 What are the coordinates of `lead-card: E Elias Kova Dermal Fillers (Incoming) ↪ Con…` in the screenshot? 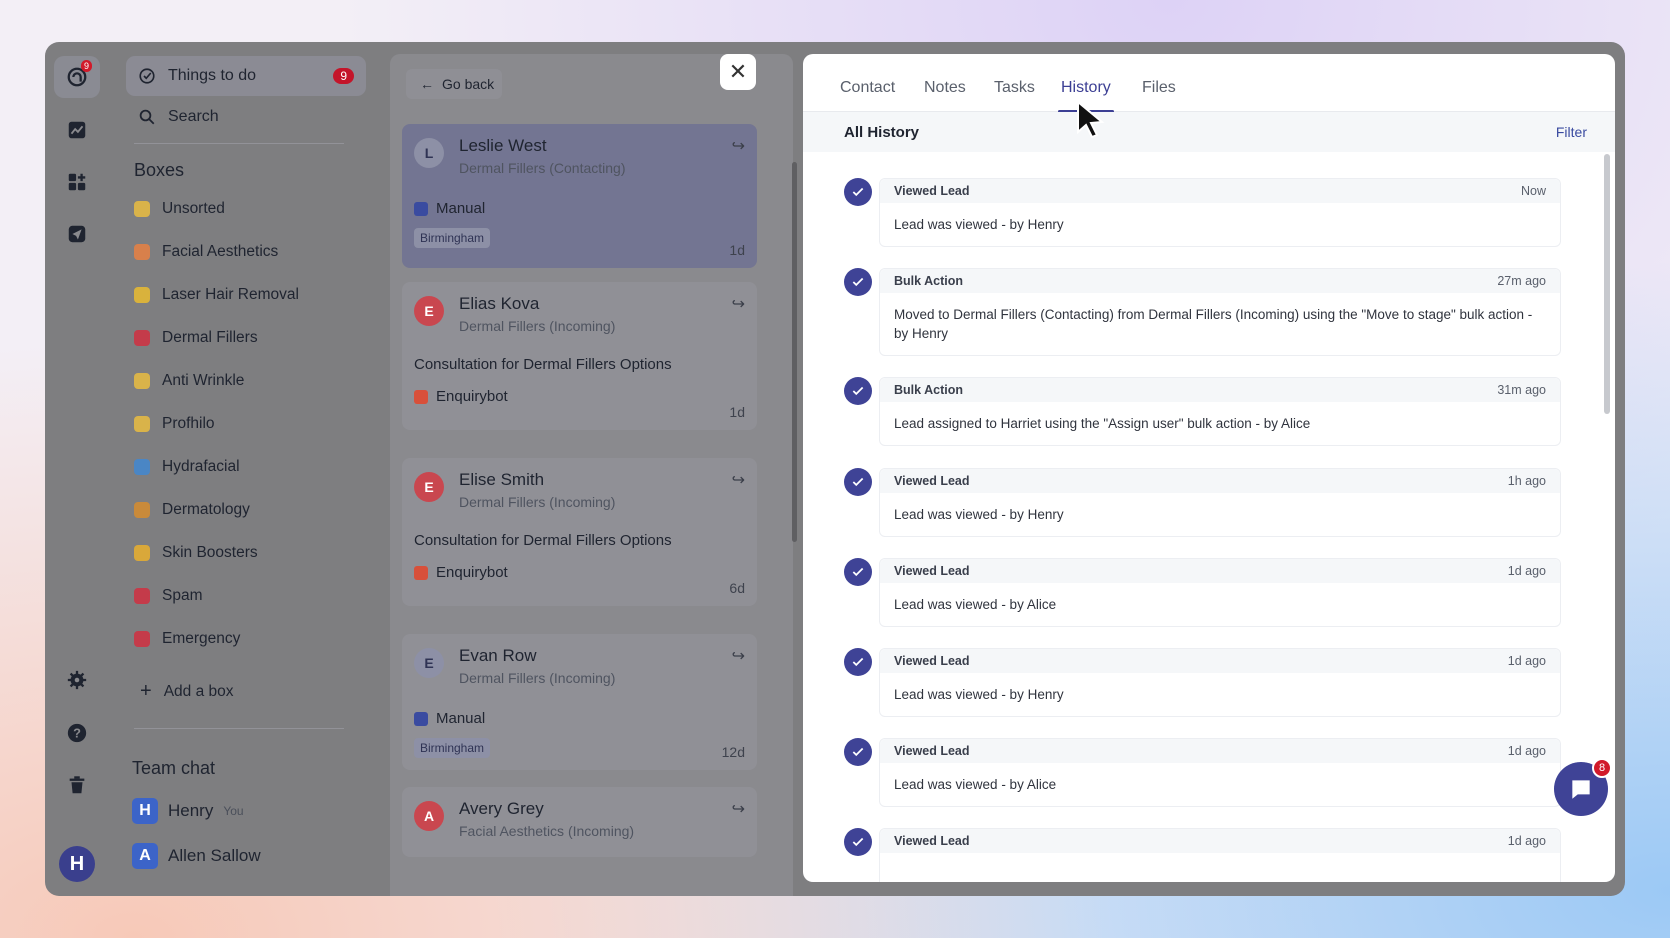 It's located at (579, 356).